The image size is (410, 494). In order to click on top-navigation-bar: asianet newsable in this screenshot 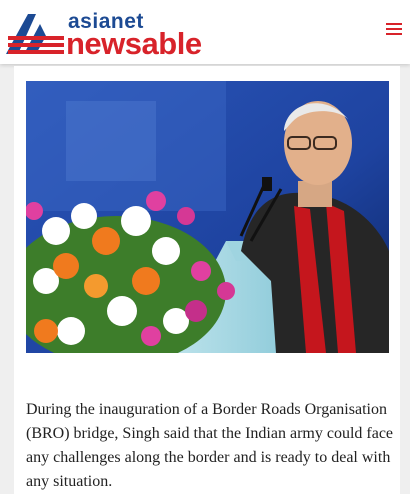, I will do `click(205, 32)`.